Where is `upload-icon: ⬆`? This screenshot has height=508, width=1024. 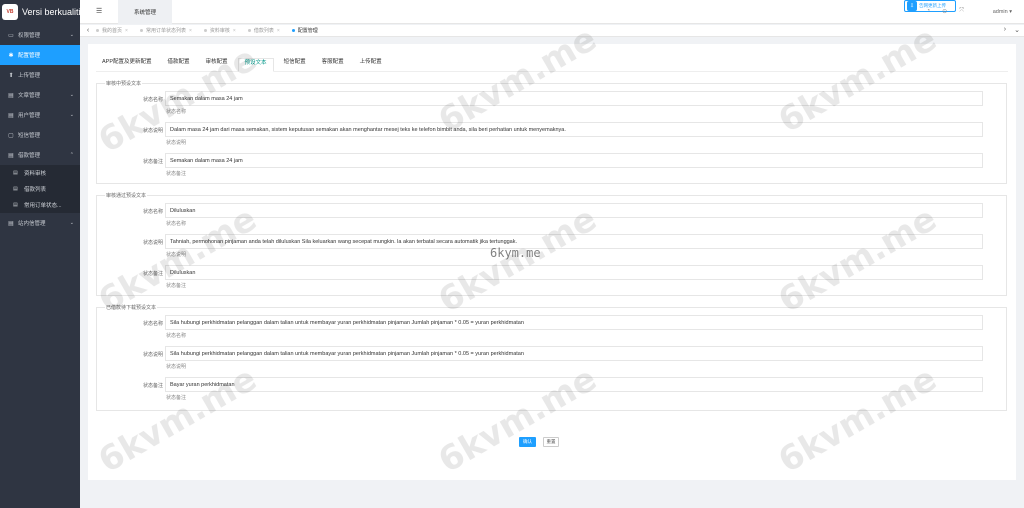 upload-icon: ⬆ is located at coordinates (11, 75).